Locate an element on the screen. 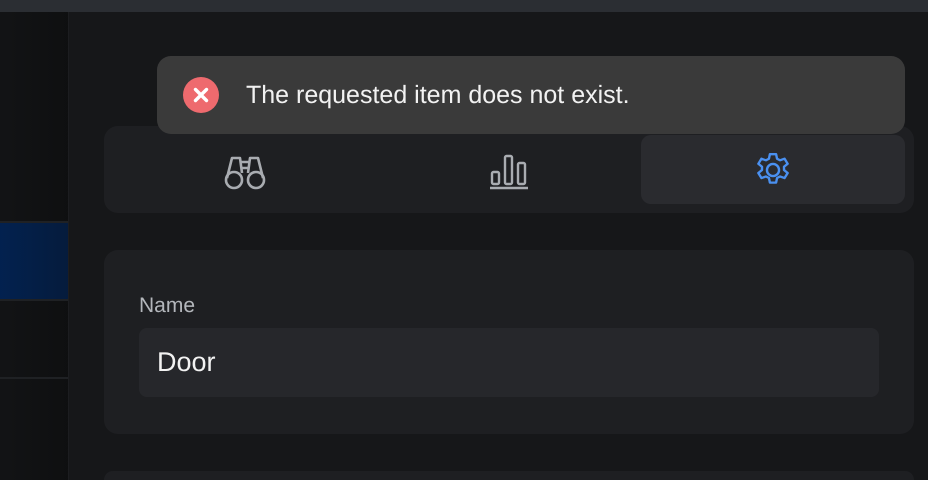 This screenshot has width=928, height=480. sidebar-item is located at coordinates (34, 262).